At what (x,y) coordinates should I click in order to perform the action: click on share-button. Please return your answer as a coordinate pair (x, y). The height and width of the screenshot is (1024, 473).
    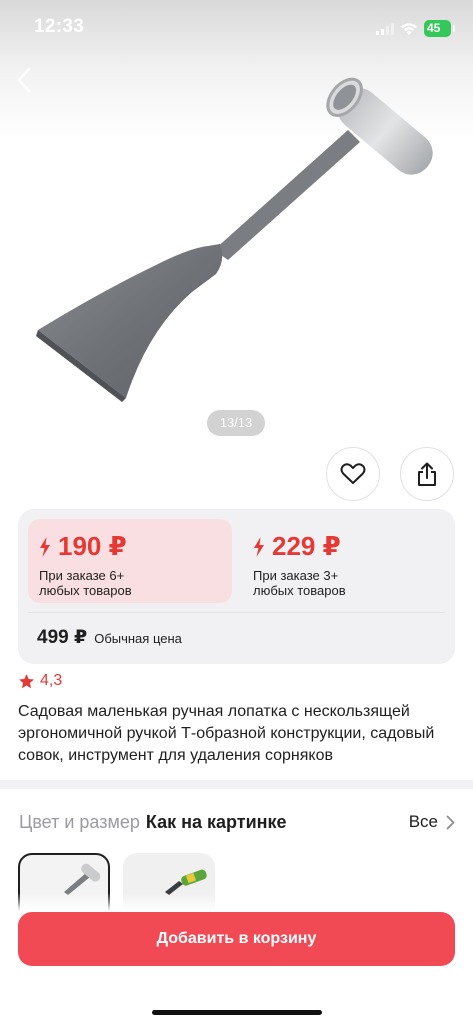
    Looking at the image, I should click on (427, 474).